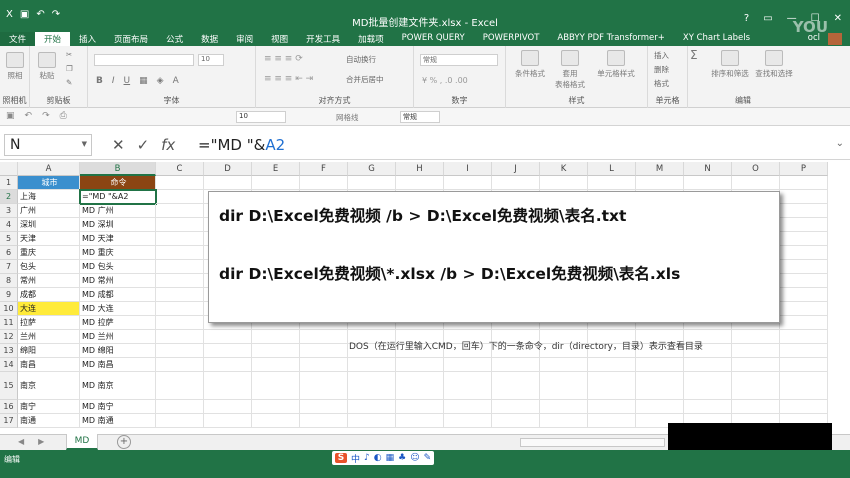  What do you see at coordinates (420, 407) in the screenshot?
I see `cell-h16` at bounding box center [420, 407].